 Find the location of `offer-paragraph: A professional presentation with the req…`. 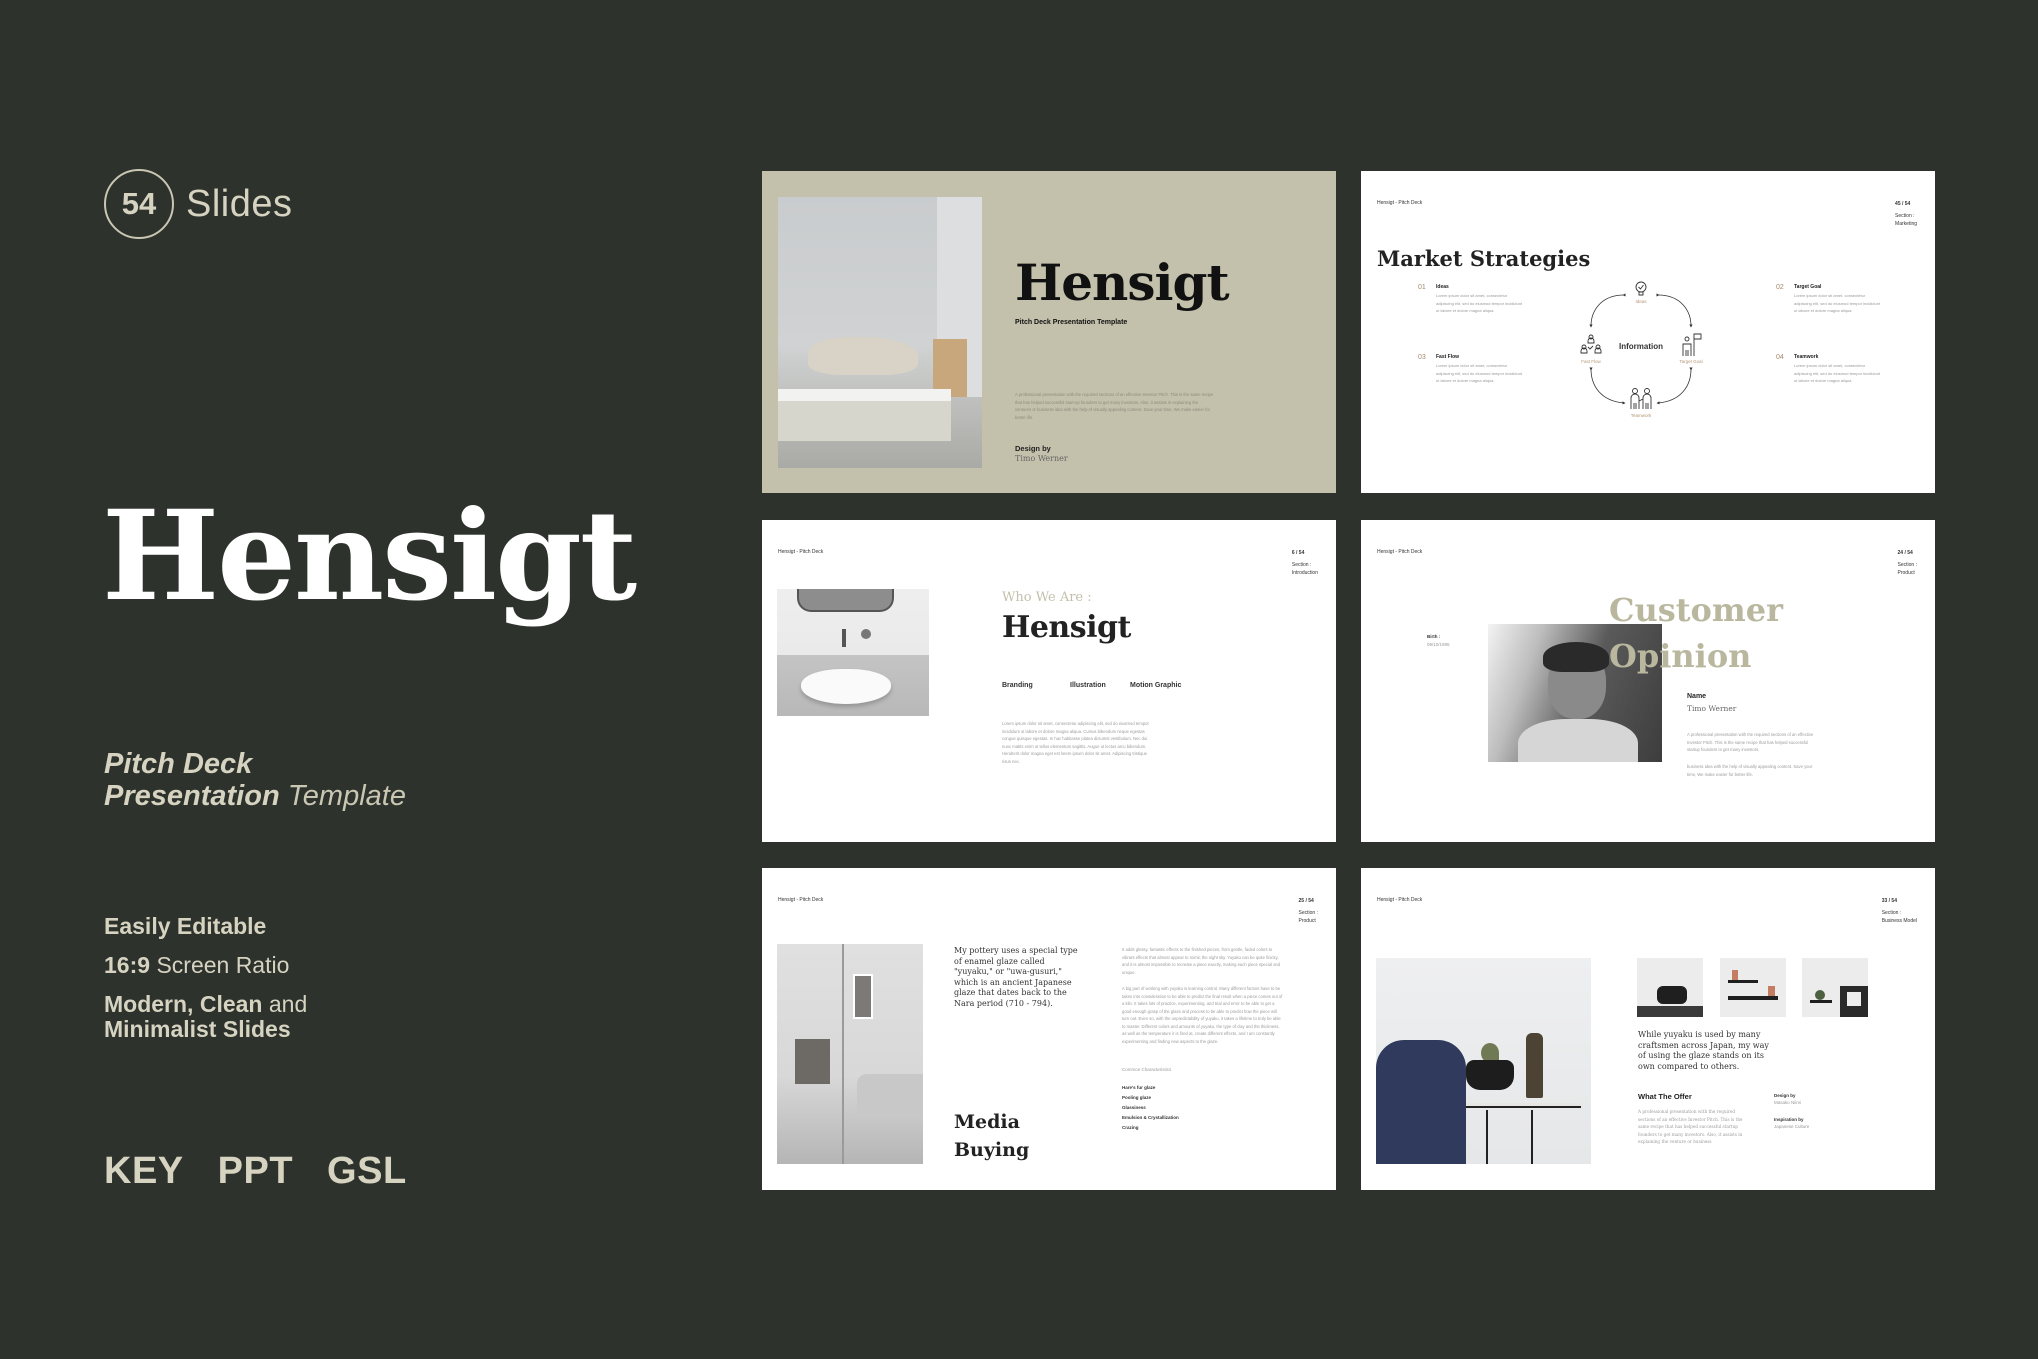

offer-paragraph: A professional presentation with the req… is located at coordinates (1690, 1126).